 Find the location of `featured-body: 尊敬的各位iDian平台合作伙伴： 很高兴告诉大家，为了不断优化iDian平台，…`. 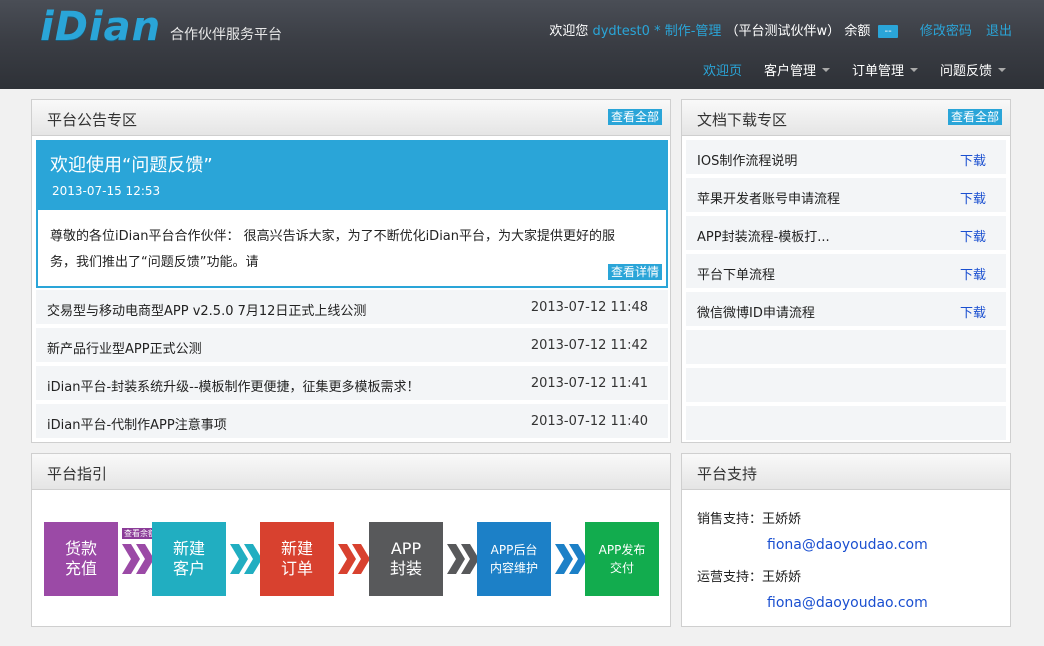

featured-body: 尊敬的各位iDian平台合作伙伴： 很高兴告诉大家，为了不断优化iDian平台，… is located at coordinates (333, 249).